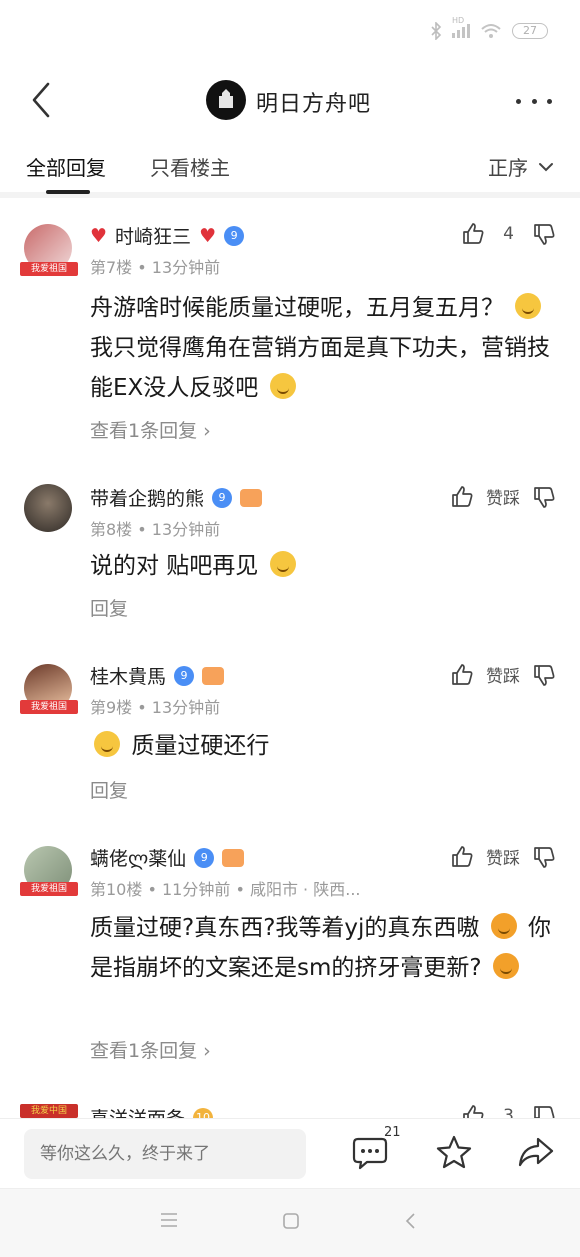 The height and width of the screenshot is (1257, 580). I want to click on username-line: ♥ 时崎狂三 ♥ 9, so click(167, 235).